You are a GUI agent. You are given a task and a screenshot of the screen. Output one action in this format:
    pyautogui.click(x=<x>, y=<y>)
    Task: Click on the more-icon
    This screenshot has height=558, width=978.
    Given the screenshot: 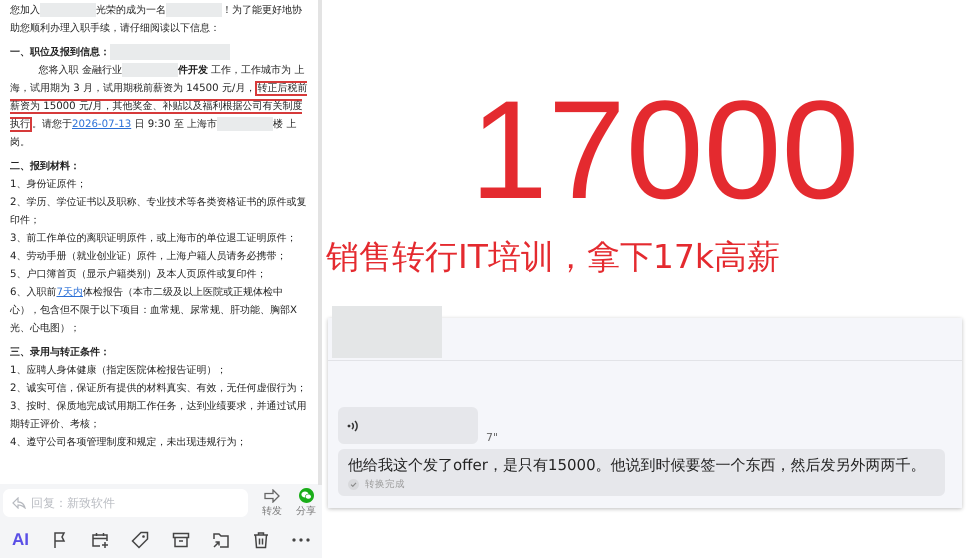 What is the action you would take?
    pyautogui.click(x=301, y=540)
    